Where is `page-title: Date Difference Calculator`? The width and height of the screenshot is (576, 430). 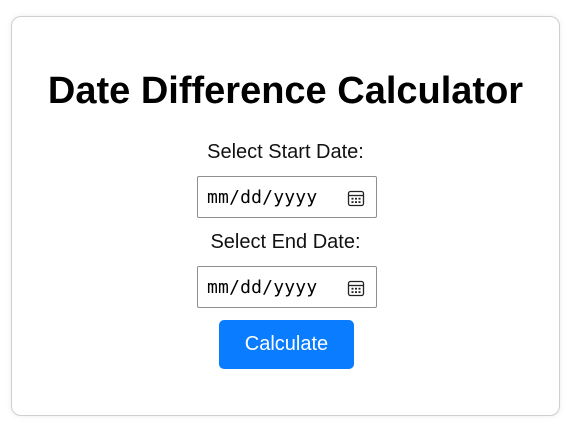 page-title: Date Difference Calculator is located at coordinates (285, 91).